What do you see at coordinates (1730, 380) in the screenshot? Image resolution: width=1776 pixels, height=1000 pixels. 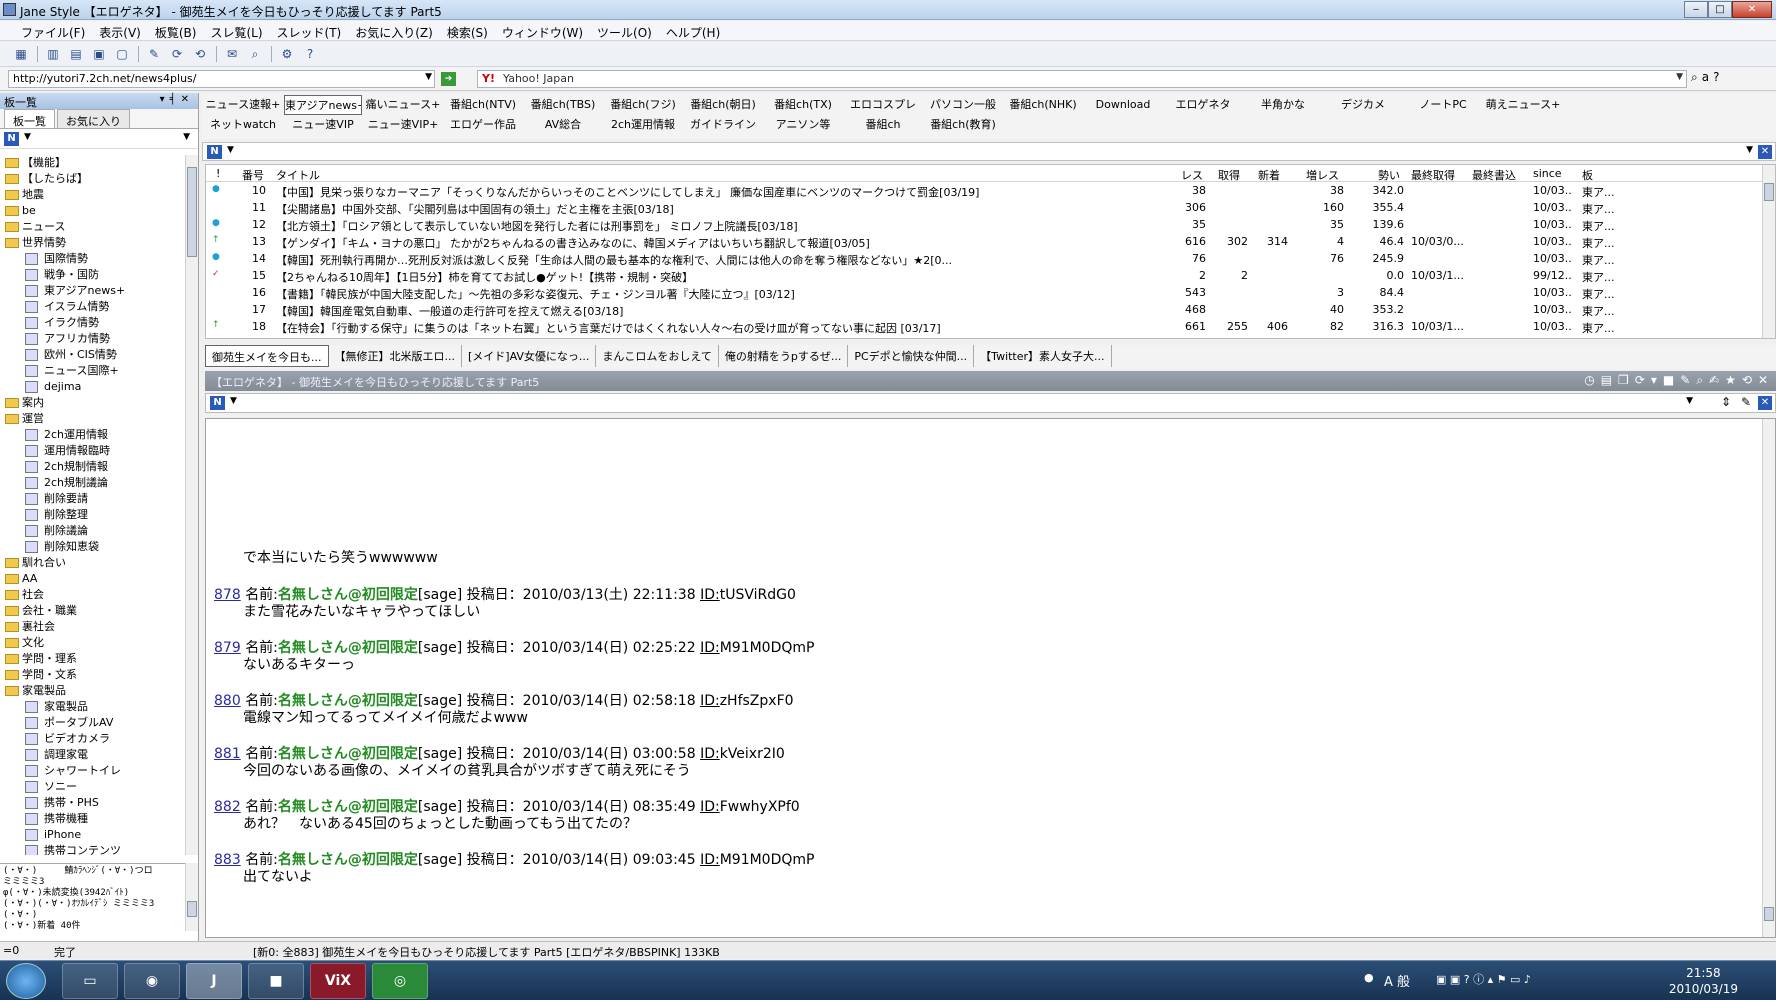 I see `star-icon: ★` at bounding box center [1730, 380].